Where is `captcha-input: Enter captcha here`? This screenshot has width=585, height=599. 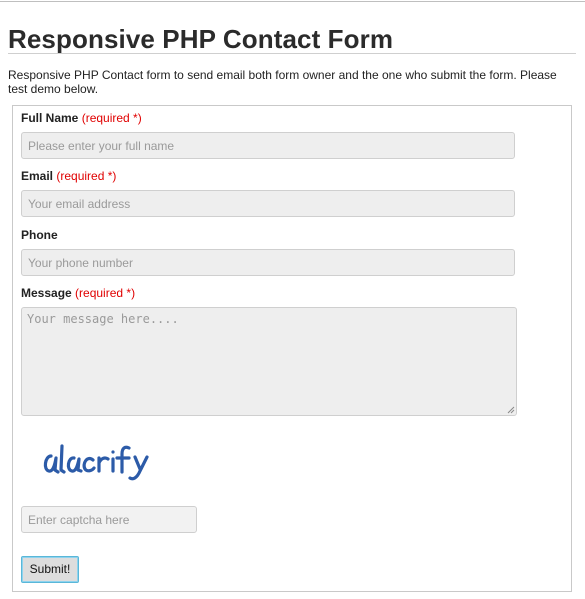 captcha-input: Enter captcha here is located at coordinates (109, 519).